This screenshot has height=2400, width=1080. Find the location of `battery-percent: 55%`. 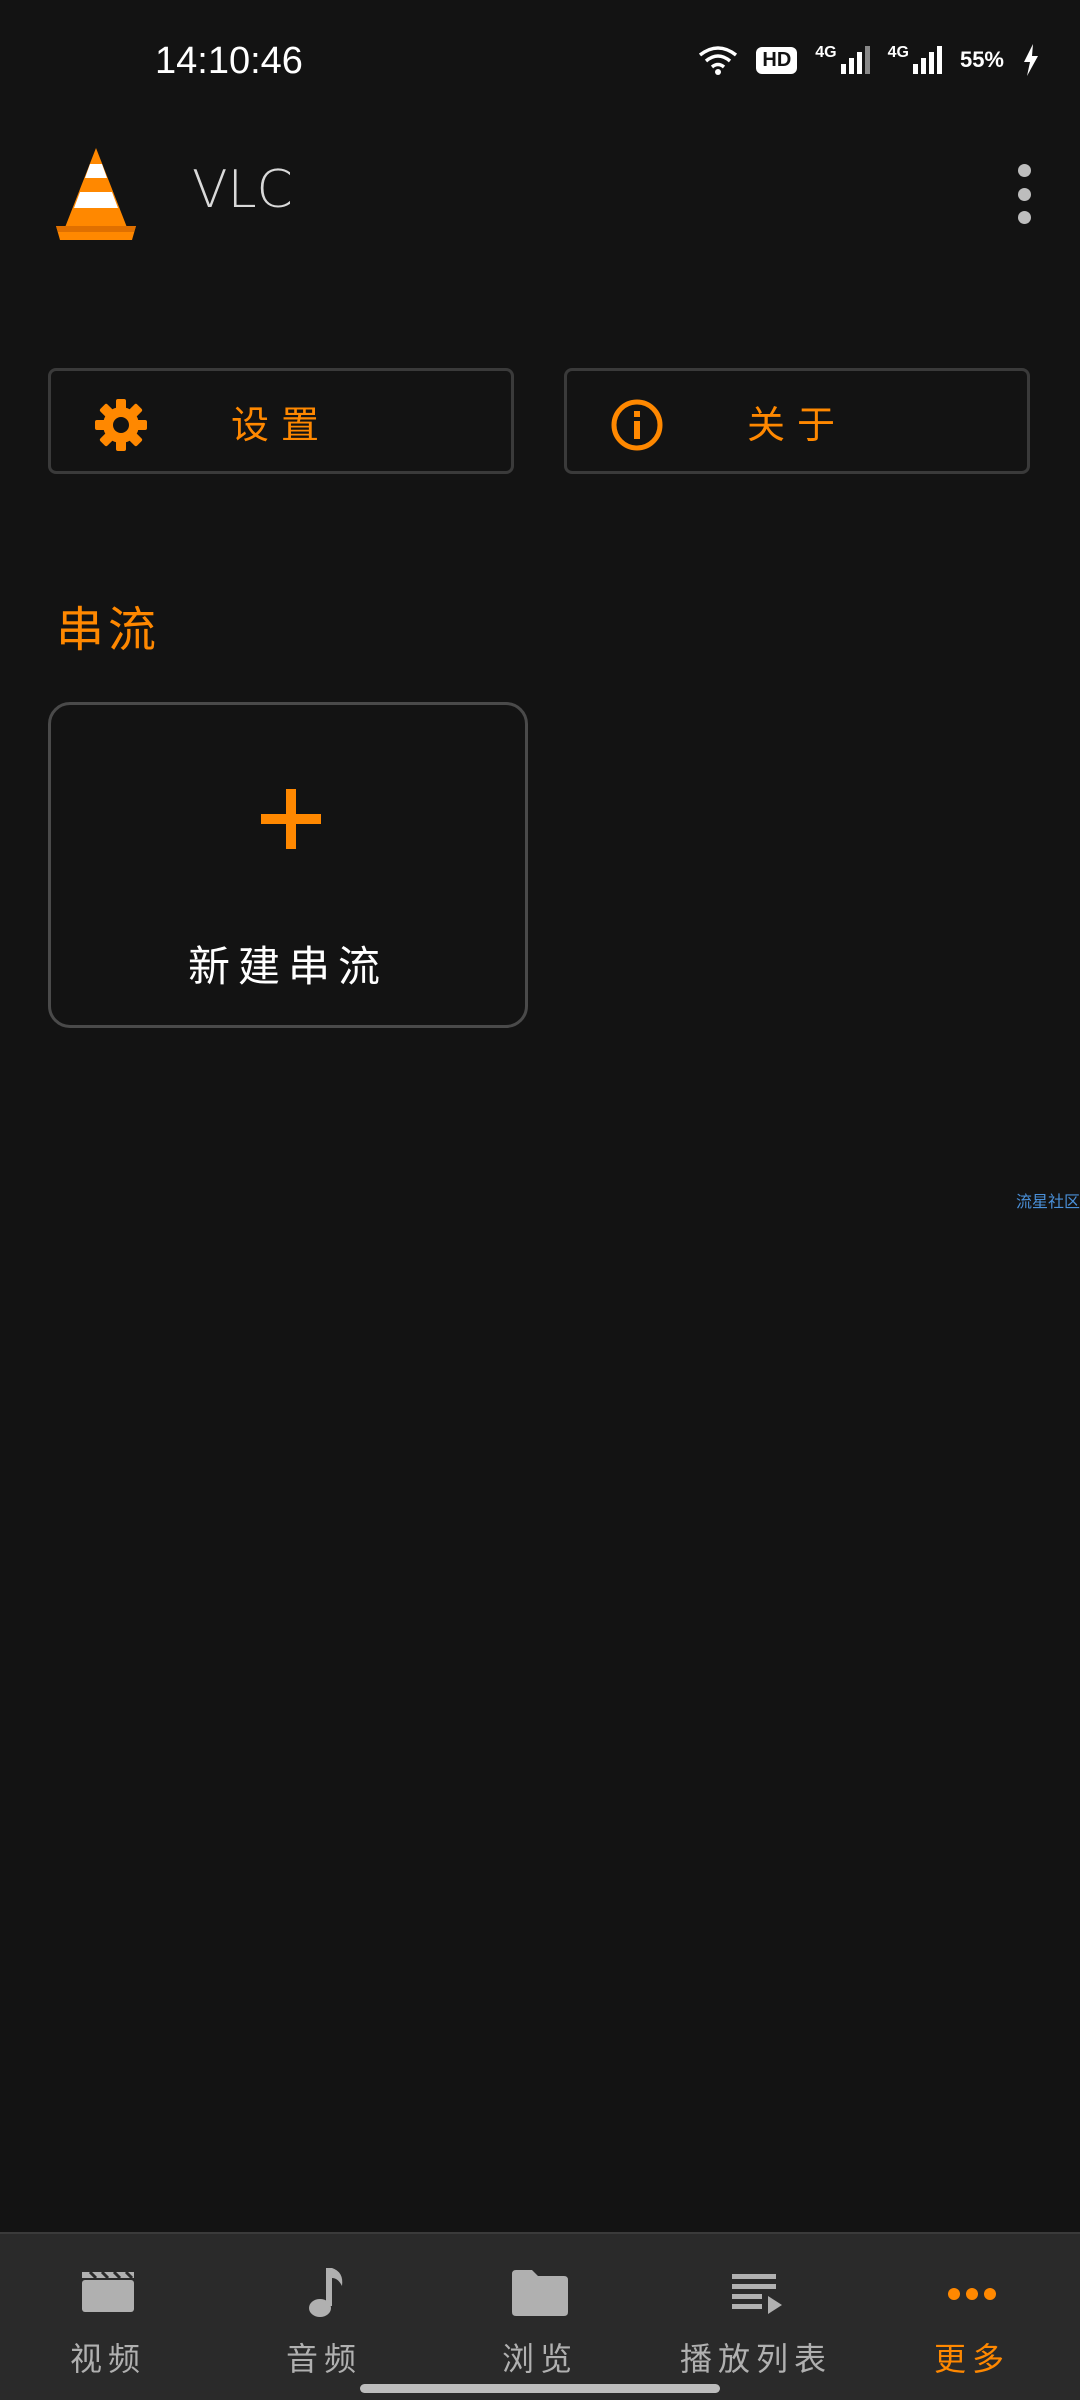

battery-percent: 55% is located at coordinates (981, 59).